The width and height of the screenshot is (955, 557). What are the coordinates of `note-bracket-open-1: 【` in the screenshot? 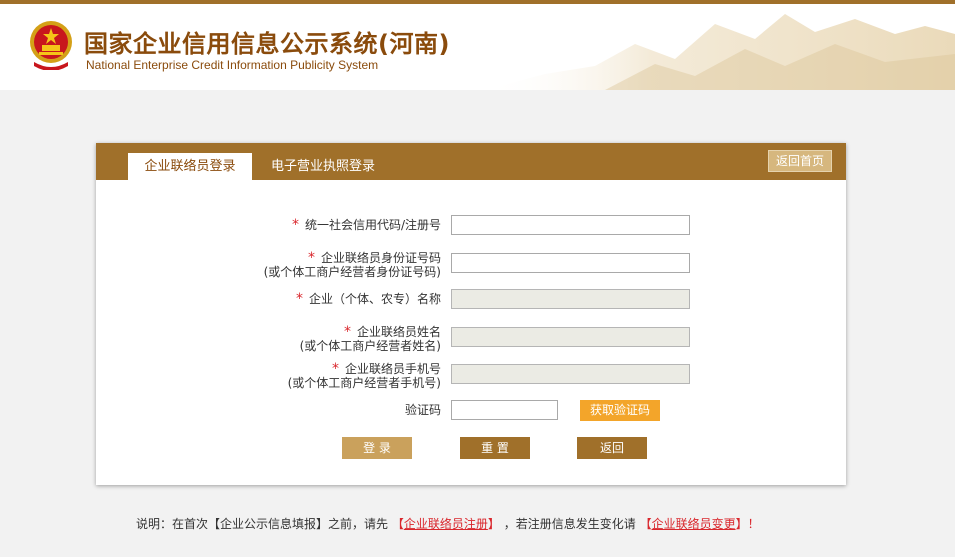 It's located at (397, 524).